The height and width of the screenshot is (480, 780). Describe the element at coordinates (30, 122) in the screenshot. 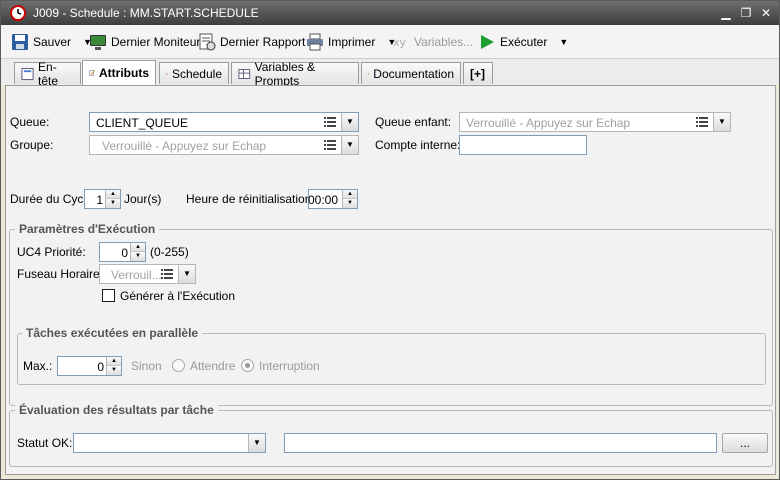

I see `queue-label: Queue:` at that location.